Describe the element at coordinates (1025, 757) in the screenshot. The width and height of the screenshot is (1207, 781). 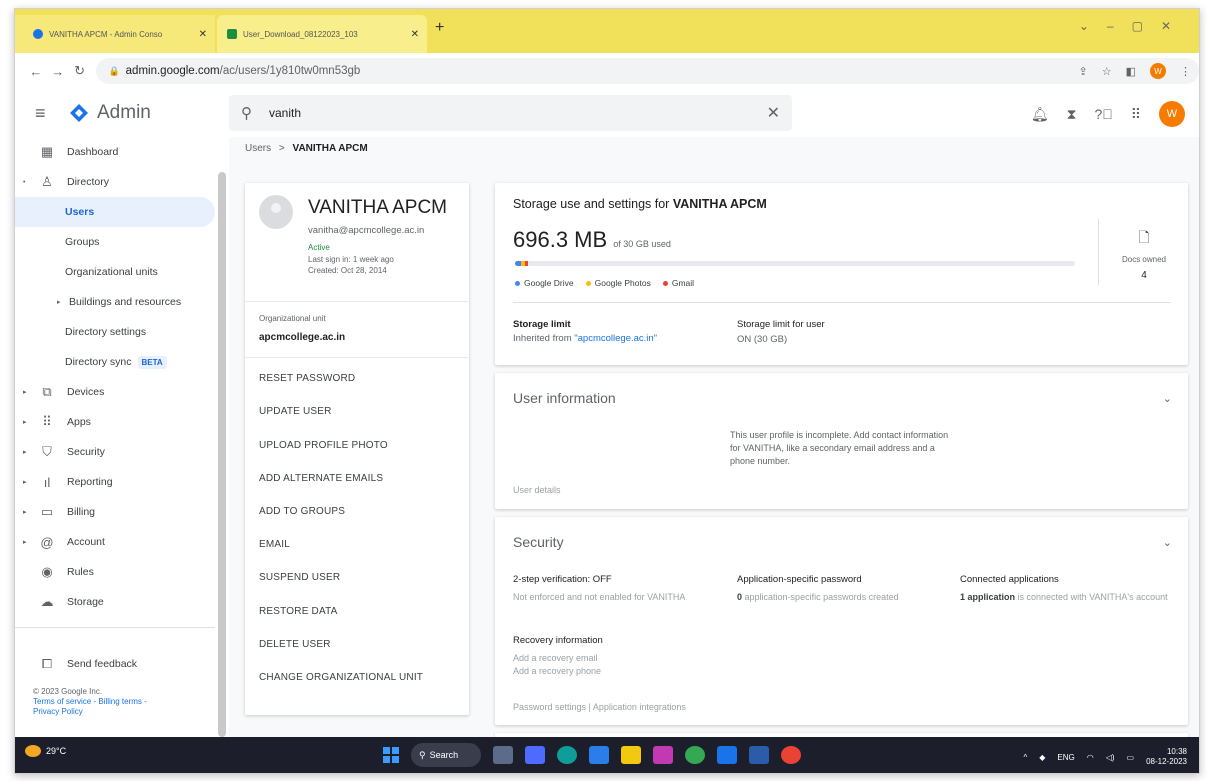
I see `tray-chevron-icon: ^` at that location.